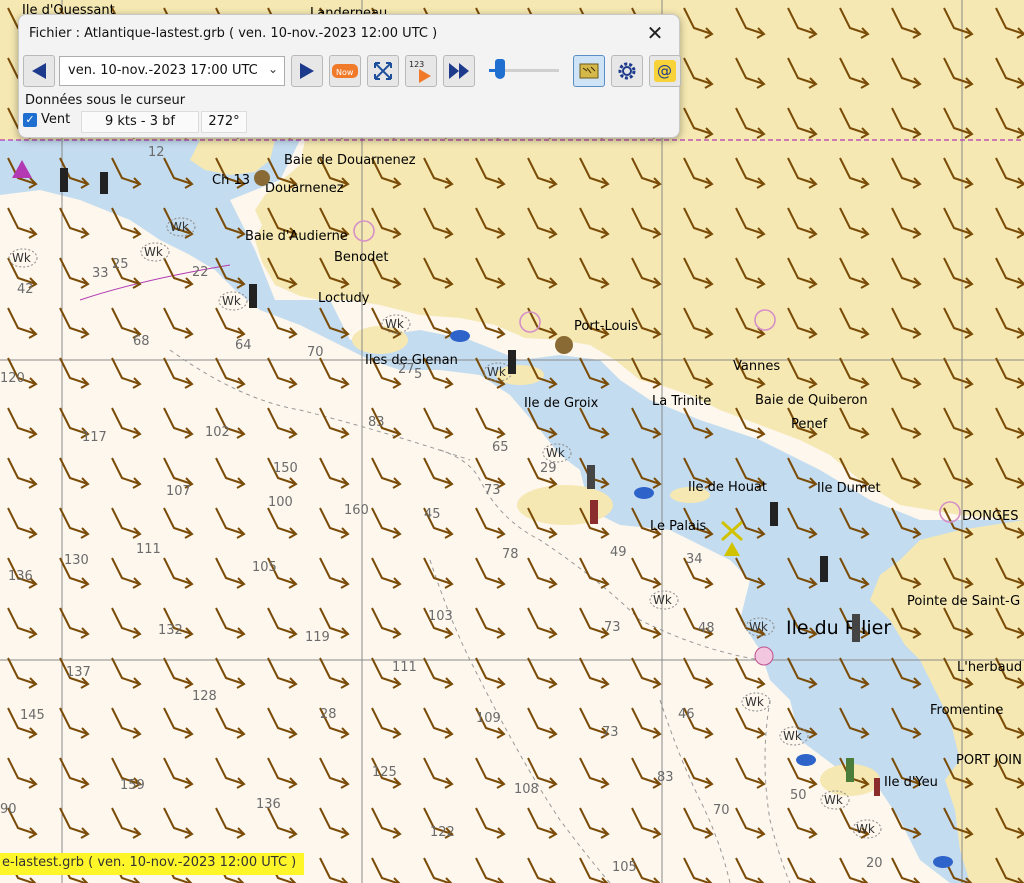 The width and height of the screenshot is (1024, 883). What do you see at coordinates (694, 559) in the screenshot?
I see `depth-sounding: 34` at bounding box center [694, 559].